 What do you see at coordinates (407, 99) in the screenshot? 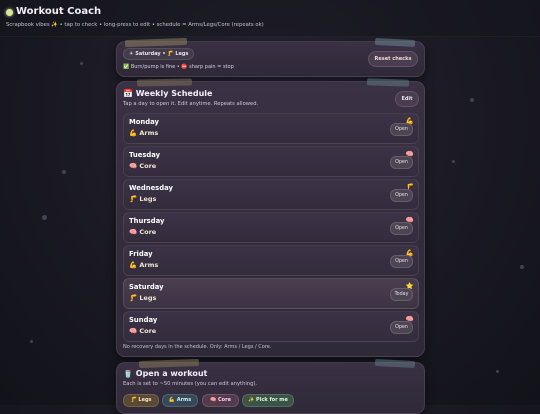
I see `edit-schedule-button: Edit` at bounding box center [407, 99].